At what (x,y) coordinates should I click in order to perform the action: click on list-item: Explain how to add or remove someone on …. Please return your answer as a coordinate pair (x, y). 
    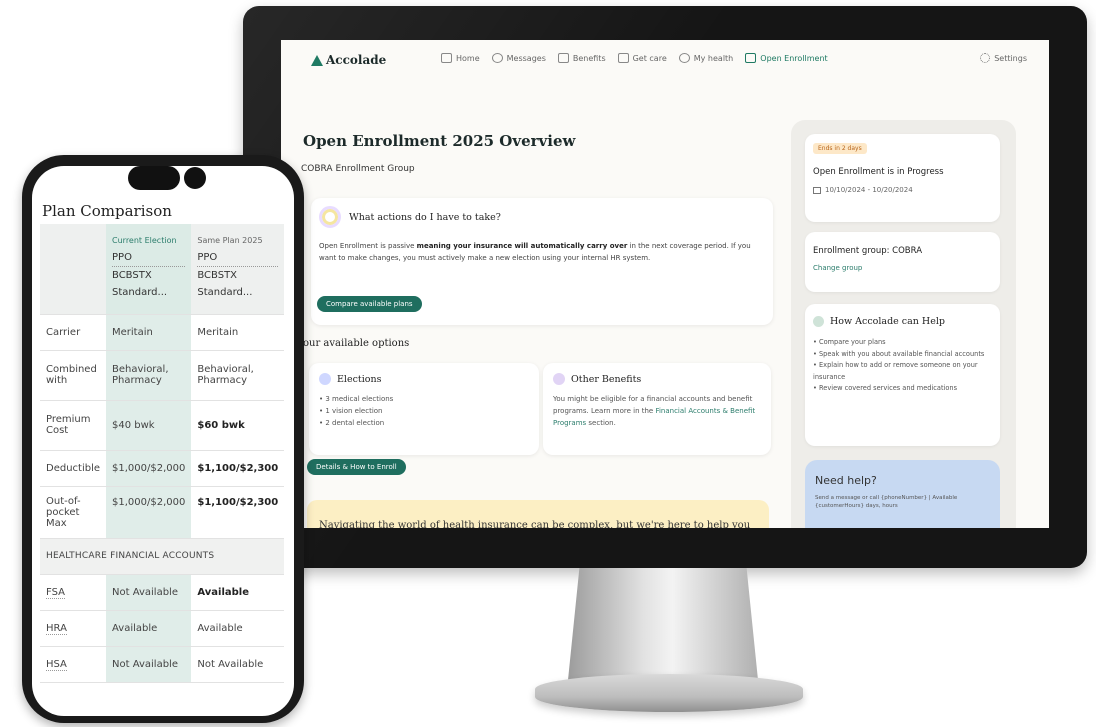
    Looking at the image, I should click on (903, 371).